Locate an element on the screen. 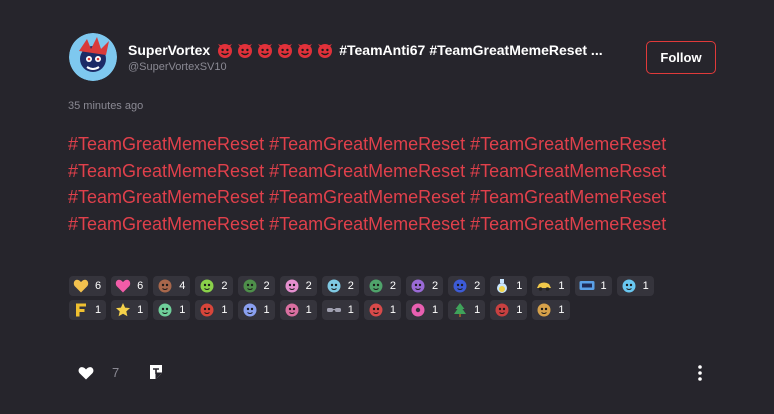 The width and height of the screenshot is (774, 414). reaction-list: 6 6 4 2 2 2 2 2 2 2 1 1 1 1 1 1 1 1 1 1 1 1 1 1 1 1 is located at coordinates (379, 298).